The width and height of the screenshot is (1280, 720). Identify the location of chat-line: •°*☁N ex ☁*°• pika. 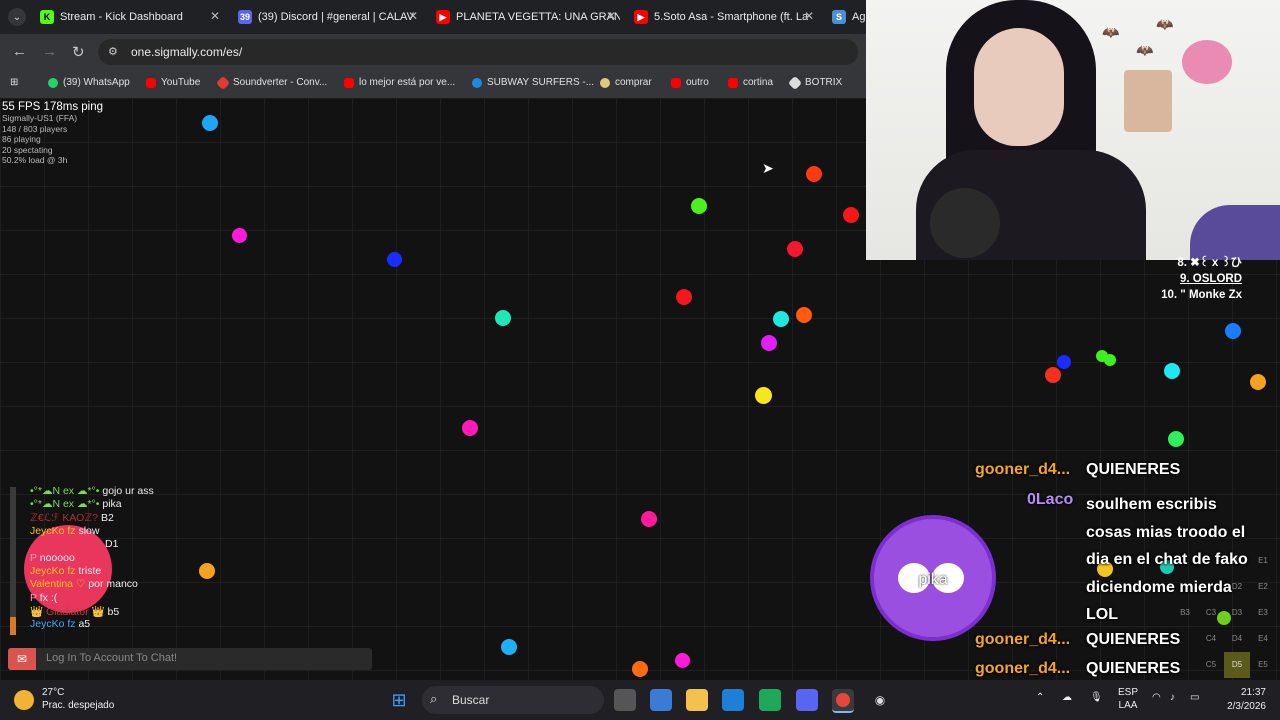
(76, 504).